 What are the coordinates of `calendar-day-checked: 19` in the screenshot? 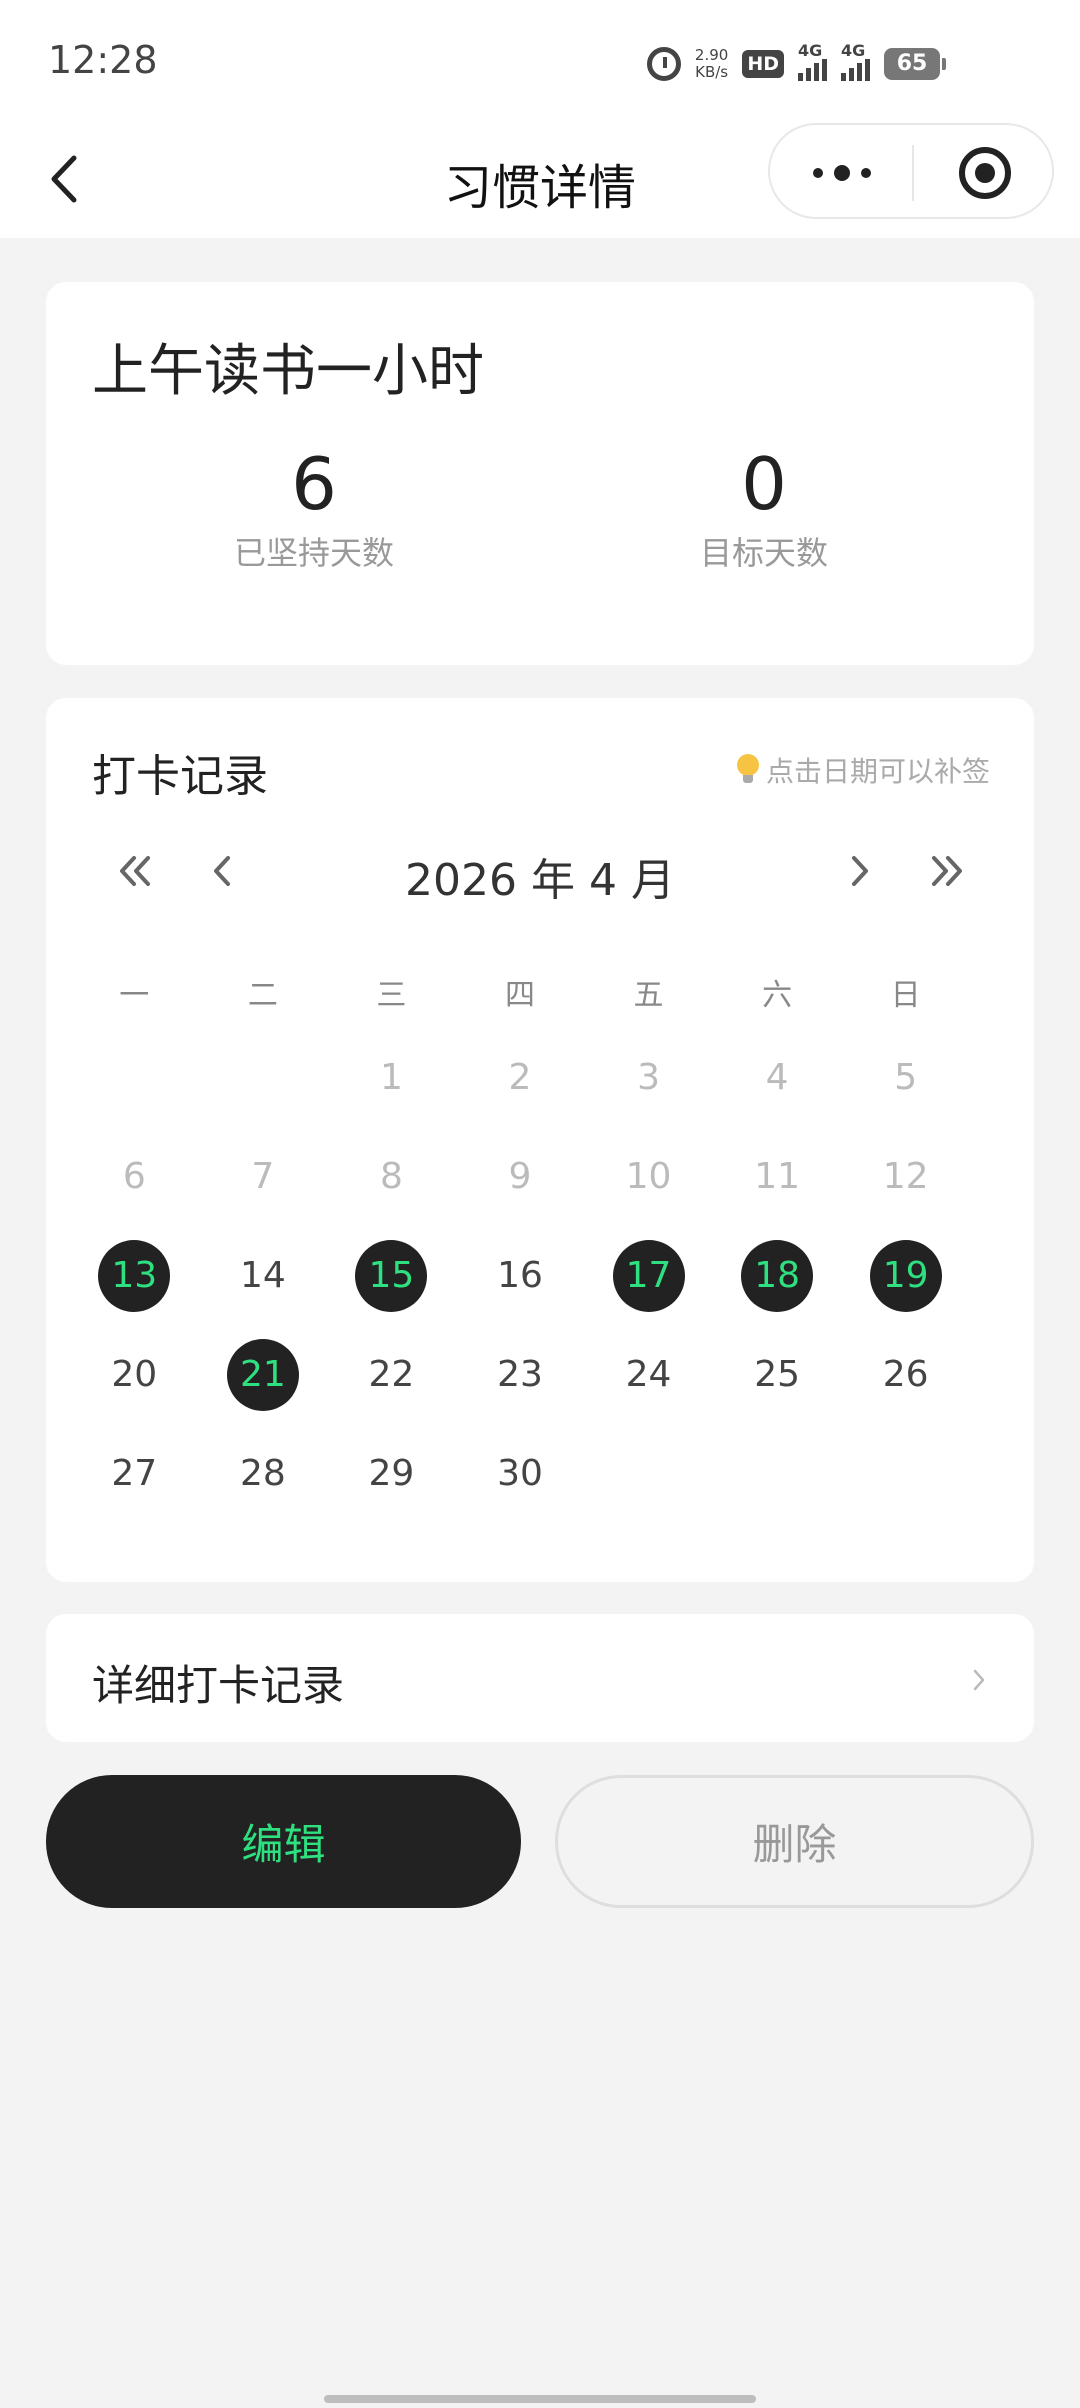 It's located at (905, 1275).